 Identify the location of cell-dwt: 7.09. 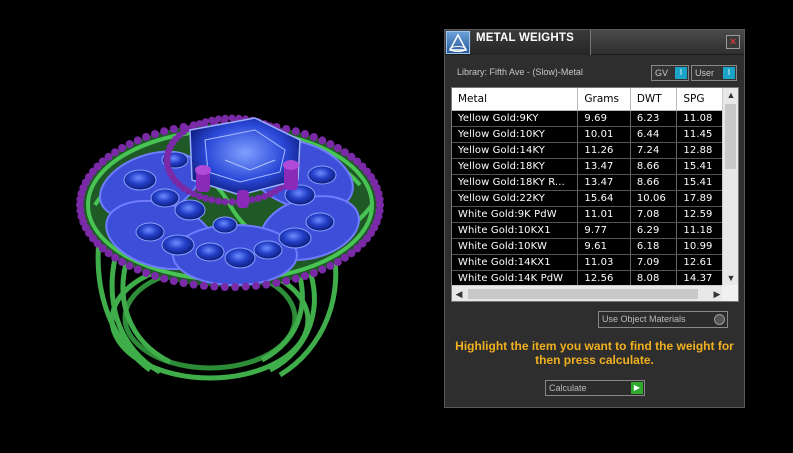
(654, 262).